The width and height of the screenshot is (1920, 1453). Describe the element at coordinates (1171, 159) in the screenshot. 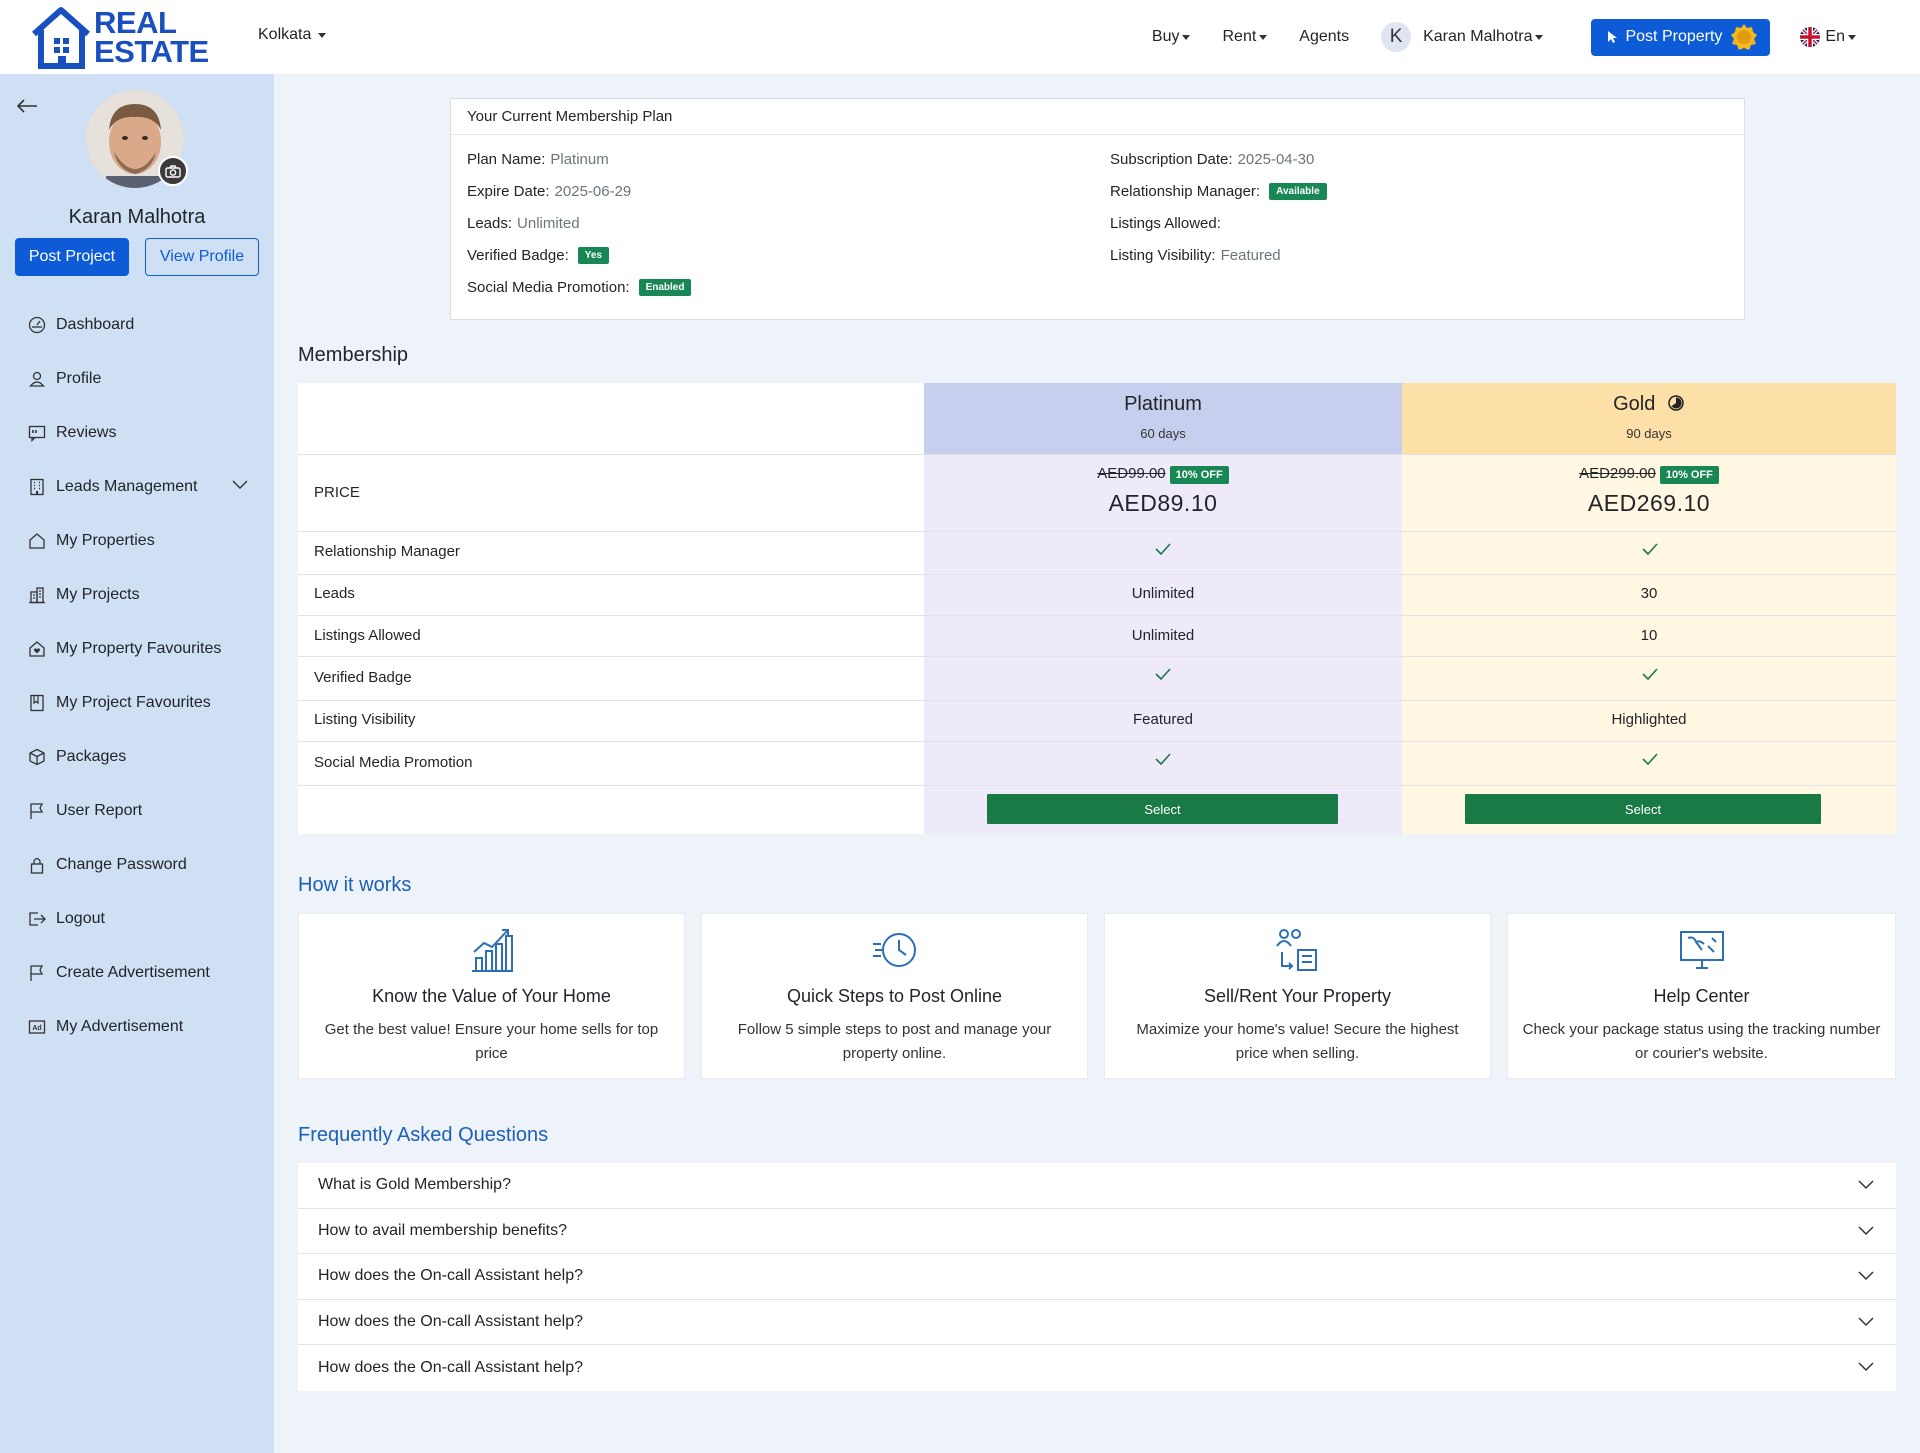

I see `field-label: Subscription Date:` at that location.